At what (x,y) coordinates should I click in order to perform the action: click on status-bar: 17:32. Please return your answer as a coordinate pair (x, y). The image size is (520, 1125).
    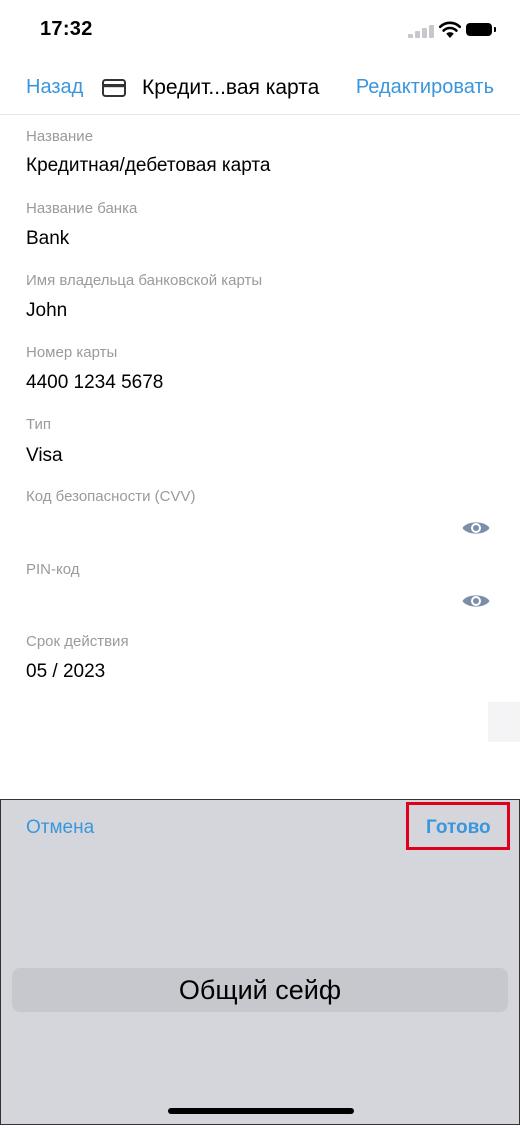
    Looking at the image, I should click on (260, 30).